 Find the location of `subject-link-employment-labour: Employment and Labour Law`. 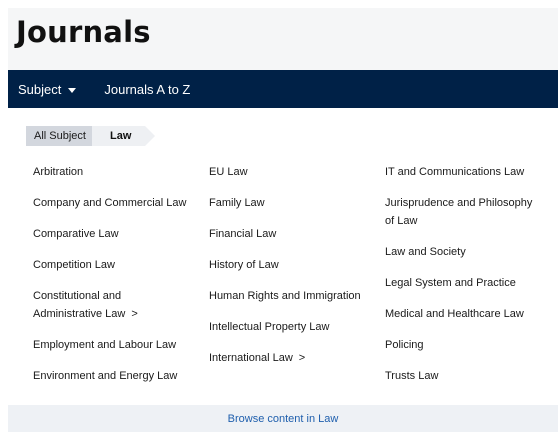

subject-link-employment-labour: Employment and Labour Law is located at coordinates (118, 345).